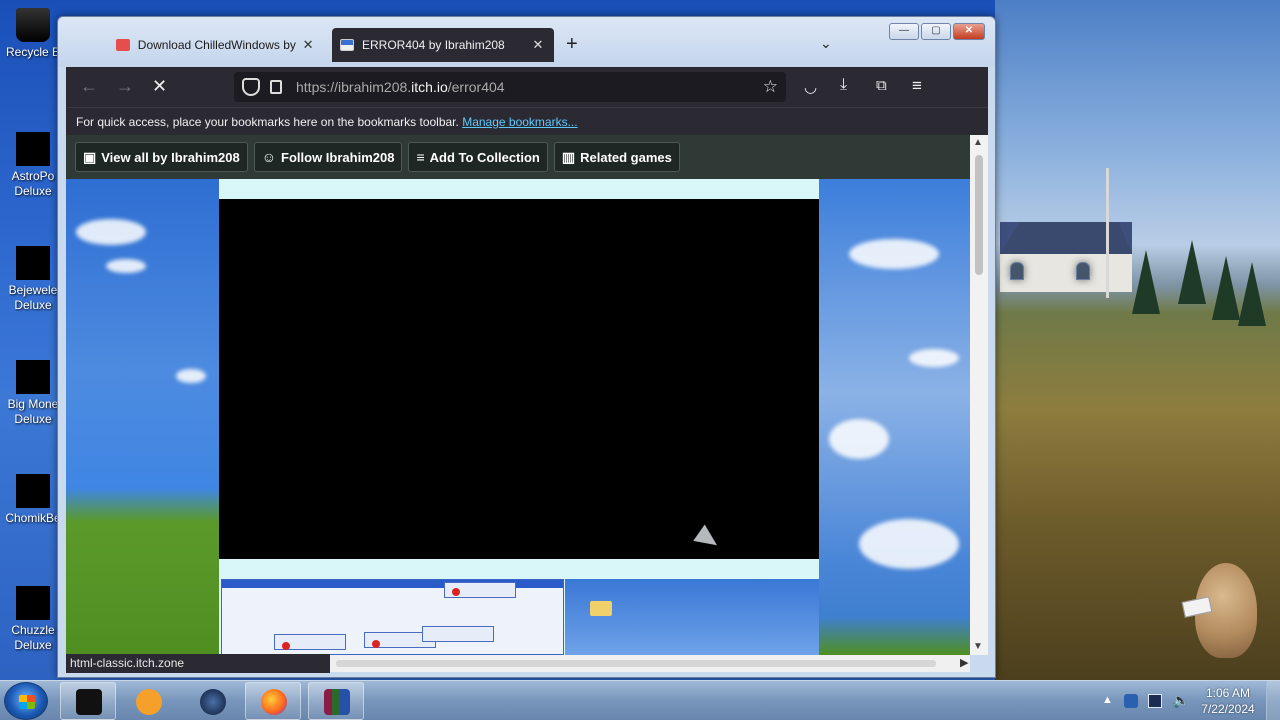  What do you see at coordinates (142, 417) in the screenshot?
I see `background-sky-left` at bounding box center [142, 417].